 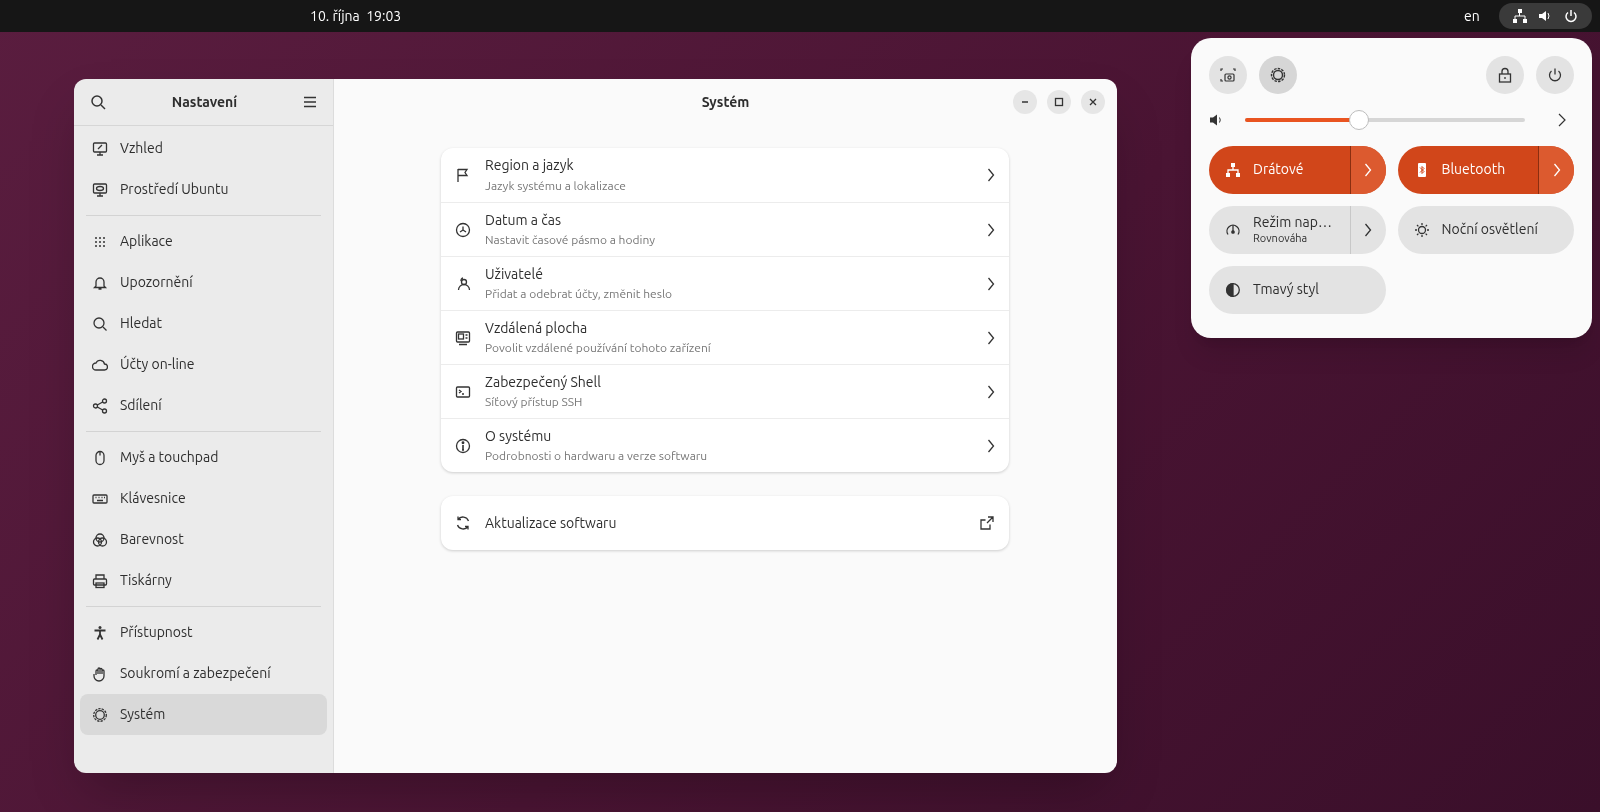 What do you see at coordinates (725, 175) in the screenshot?
I see `settings-row: Region a jazyk Jazyk systému a lokalizace` at bounding box center [725, 175].